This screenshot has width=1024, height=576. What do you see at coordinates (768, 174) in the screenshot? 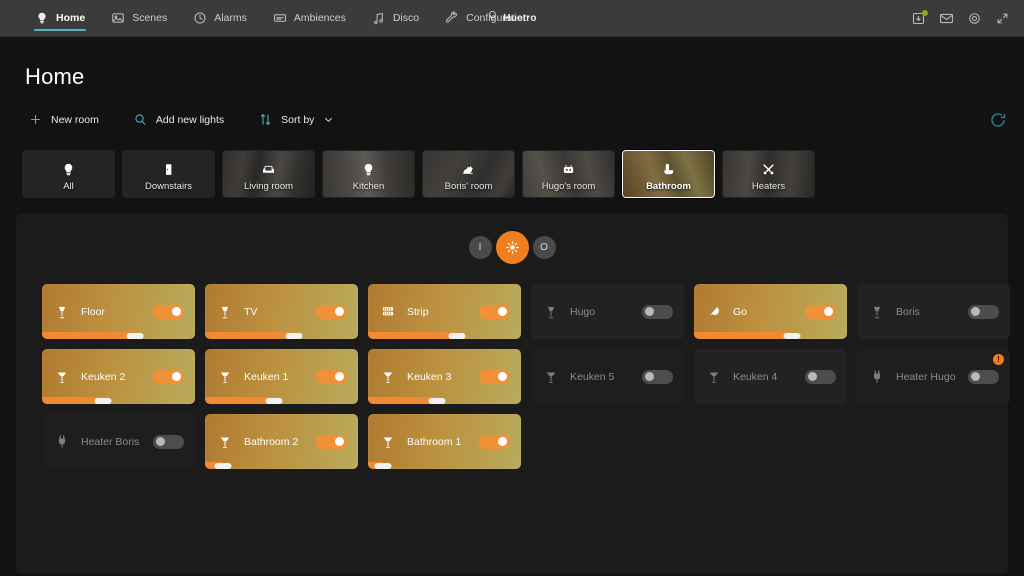
I see `room-tab-heaters: Heaters` at bounding box center [768, 174].